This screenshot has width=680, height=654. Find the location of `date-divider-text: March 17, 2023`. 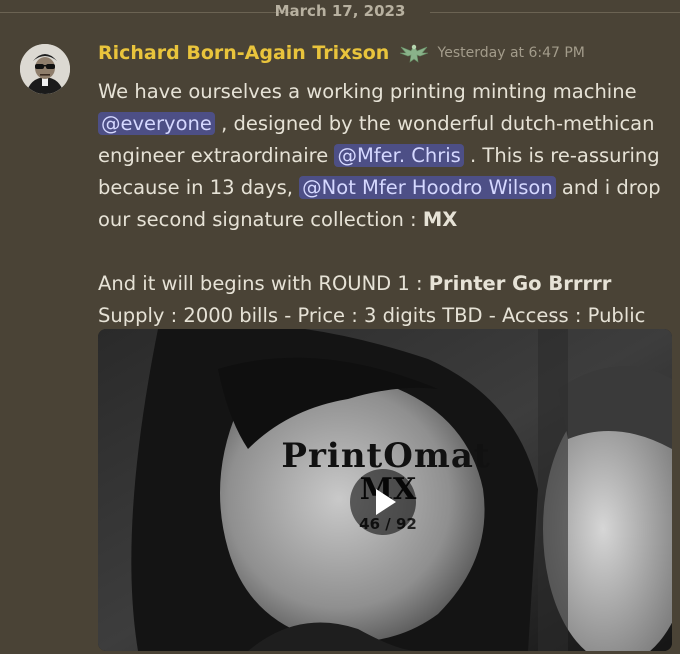

date-divider-text: March 17, 2023 is located at coordinates (340, 11).